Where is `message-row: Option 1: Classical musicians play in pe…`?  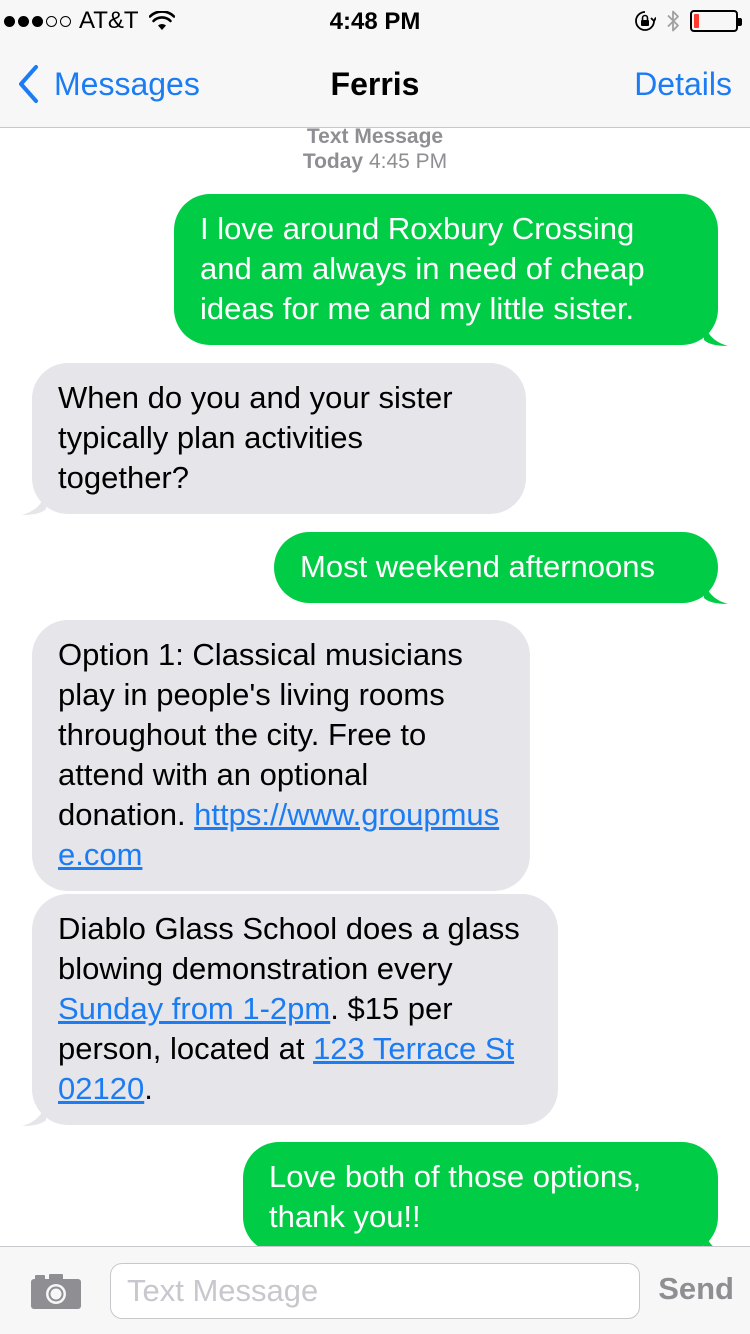
message-row: Option 1: Classical musicians play in pe… is located at coordinates (281, 755).